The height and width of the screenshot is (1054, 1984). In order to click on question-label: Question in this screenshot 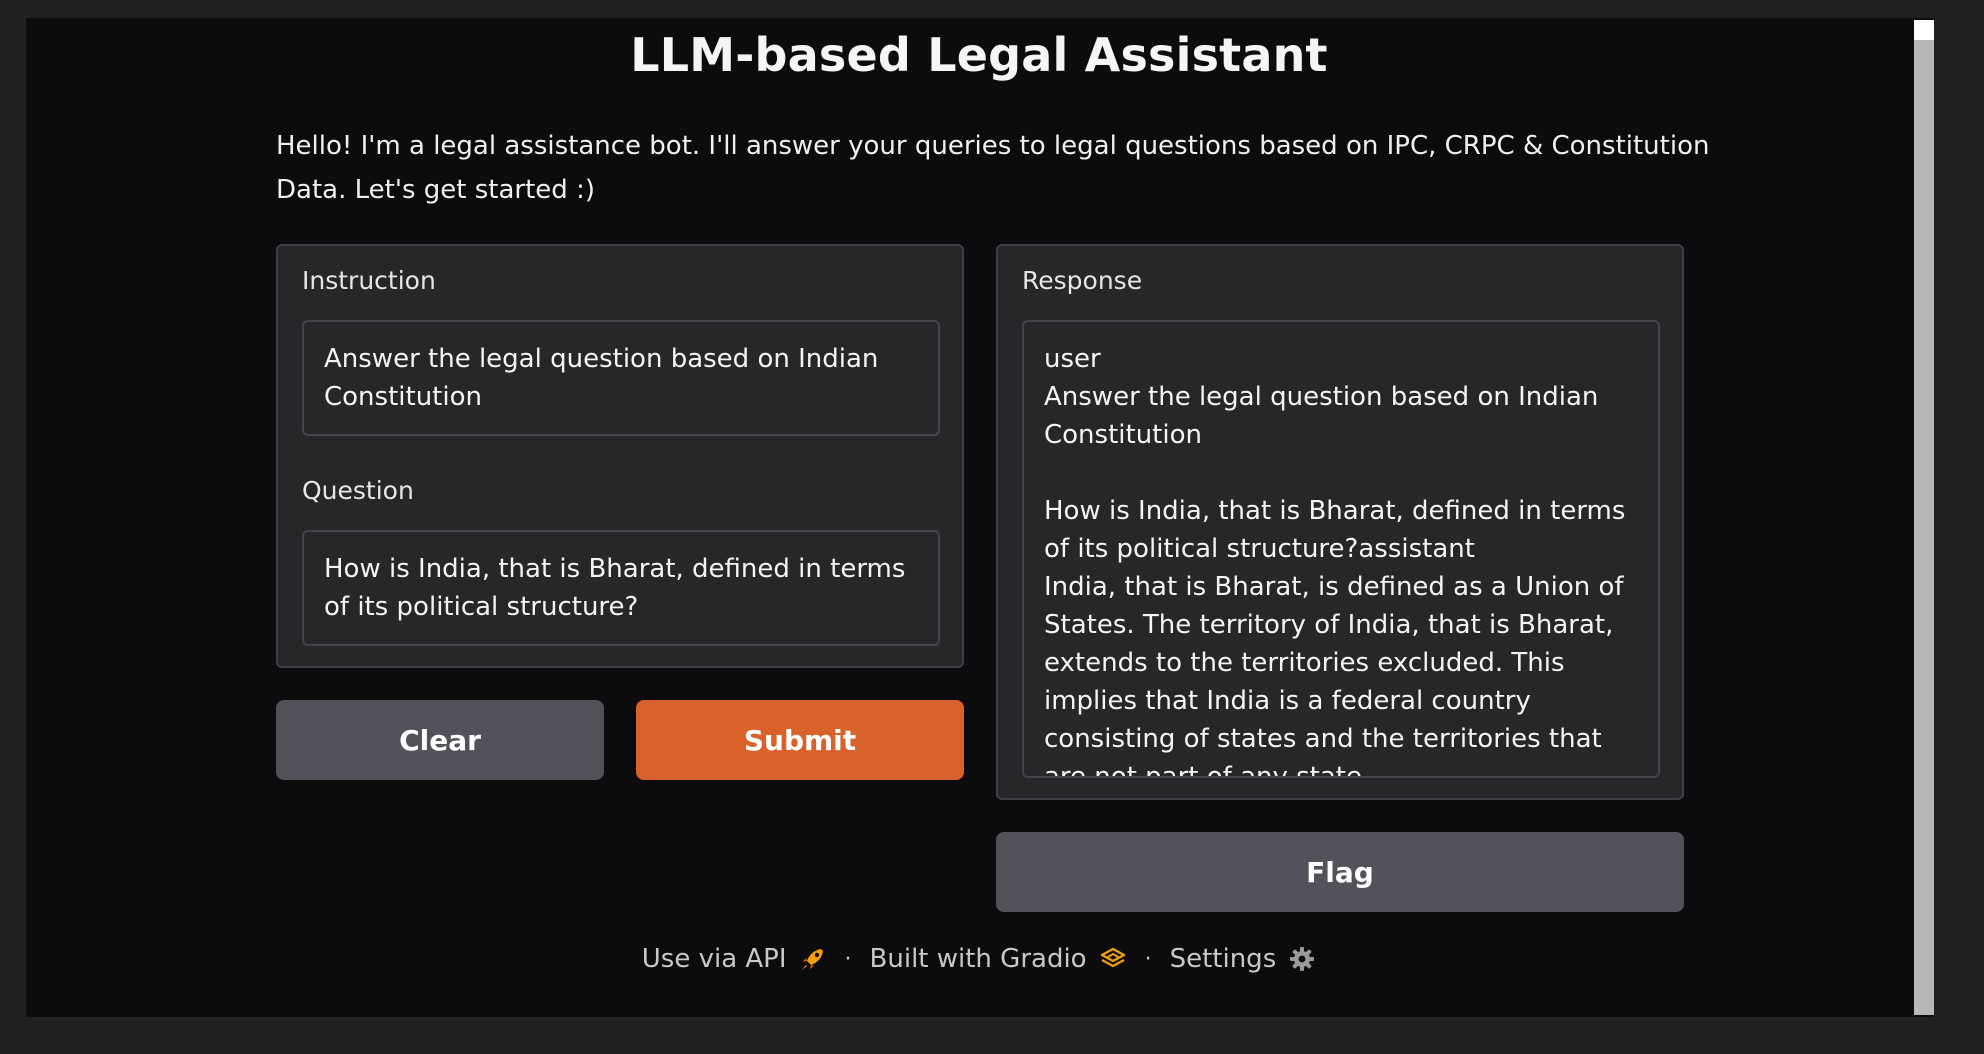, I will do `click(358, 490)`.